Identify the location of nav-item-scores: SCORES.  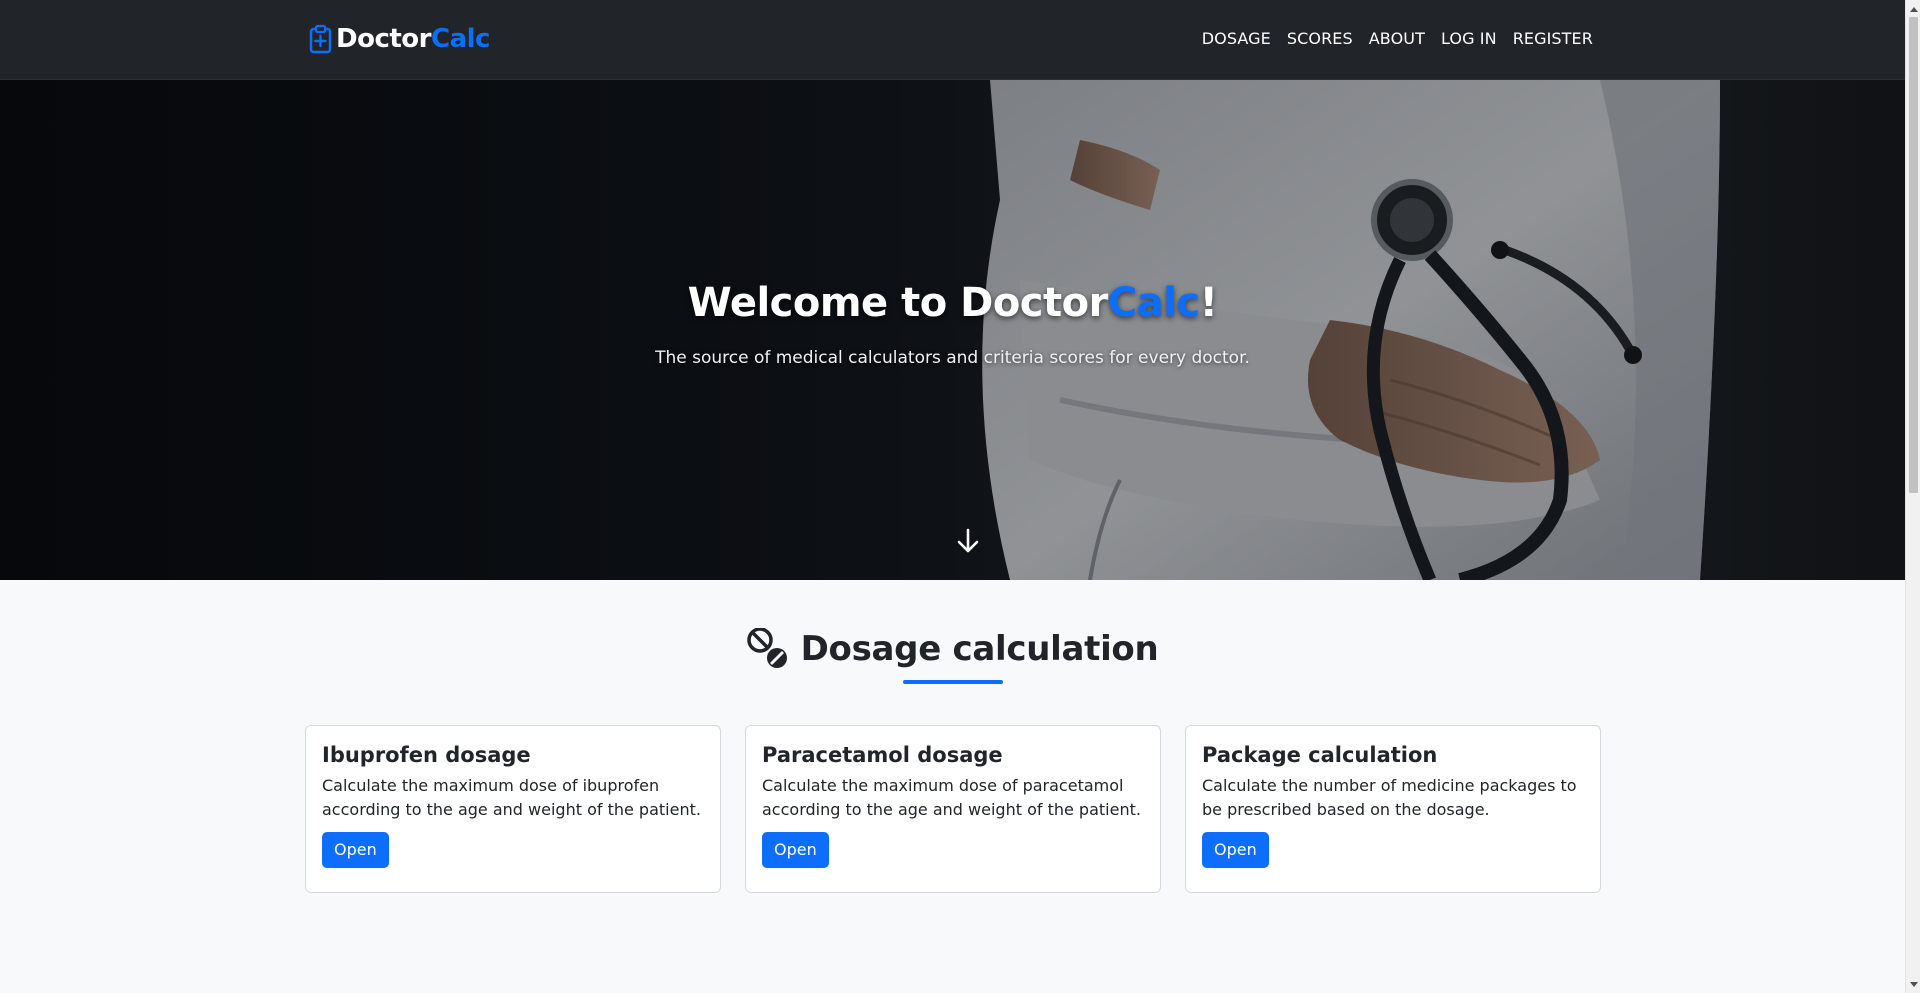
(1320, 39).